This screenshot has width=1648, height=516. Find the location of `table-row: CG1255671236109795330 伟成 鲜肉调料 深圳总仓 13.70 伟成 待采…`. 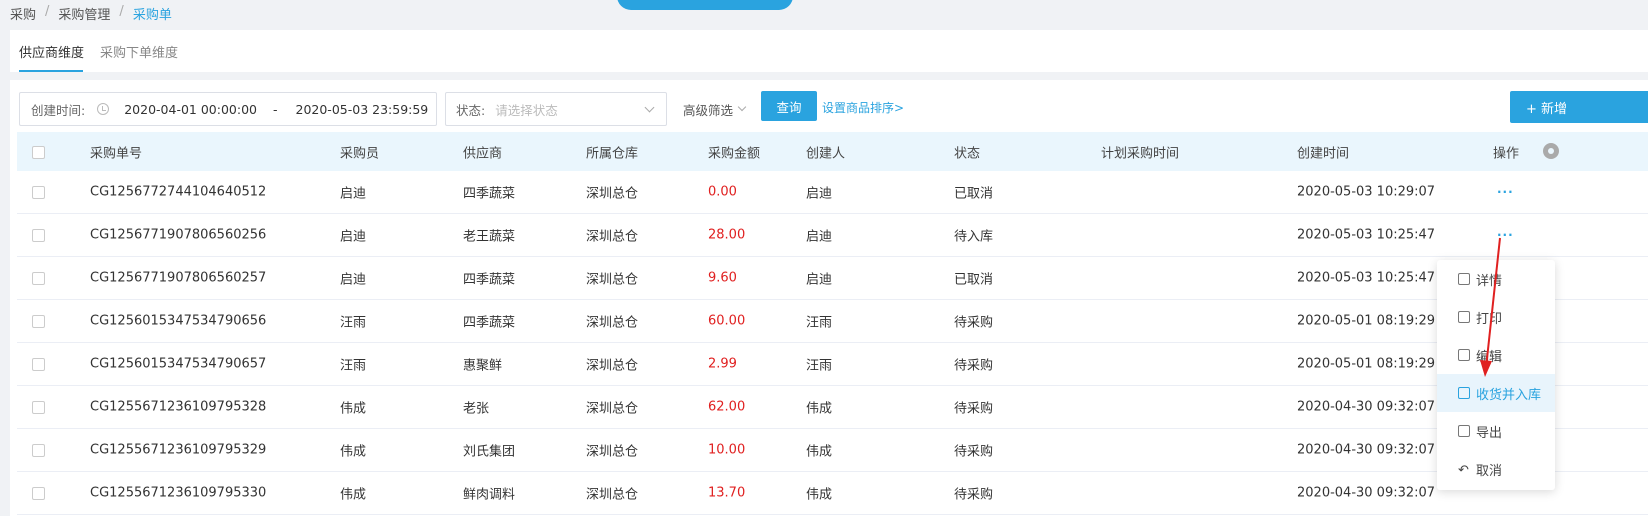

table-row: CG1255671236109795330 伟成 鲜肉调料 深圳总仓 13.70 伟成 待采… is located at coordinates (832, 493).